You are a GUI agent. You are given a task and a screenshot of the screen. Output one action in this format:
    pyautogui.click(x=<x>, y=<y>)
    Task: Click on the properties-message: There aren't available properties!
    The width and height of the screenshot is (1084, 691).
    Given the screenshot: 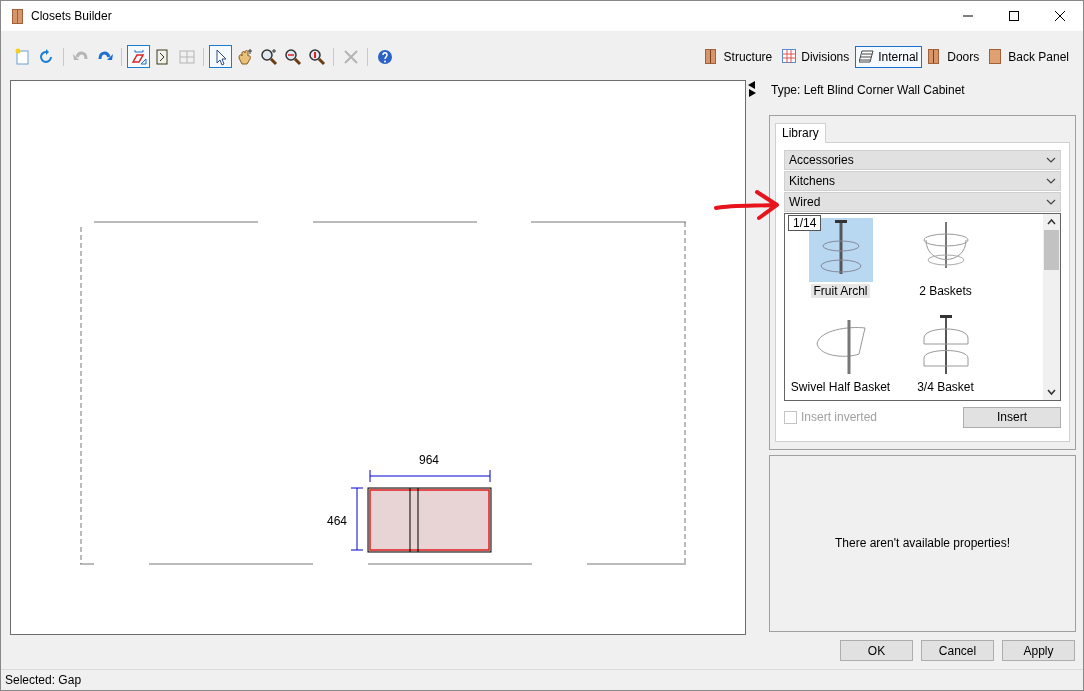 What is the action you would take?
    pyautogui.click(x=922, y=544)
    